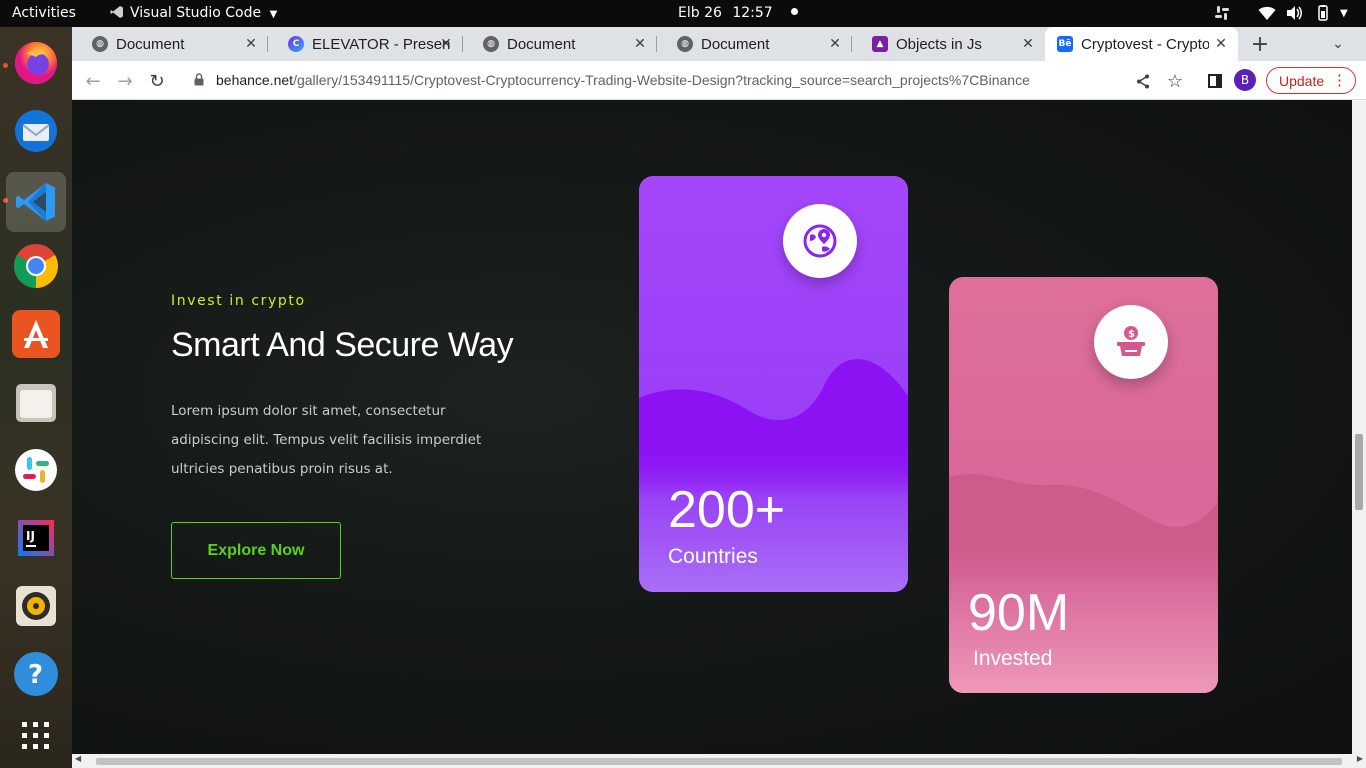  Describe the element at coordinates (30, 536) in the screenshot. I see `svg-text: IJ` at that location.